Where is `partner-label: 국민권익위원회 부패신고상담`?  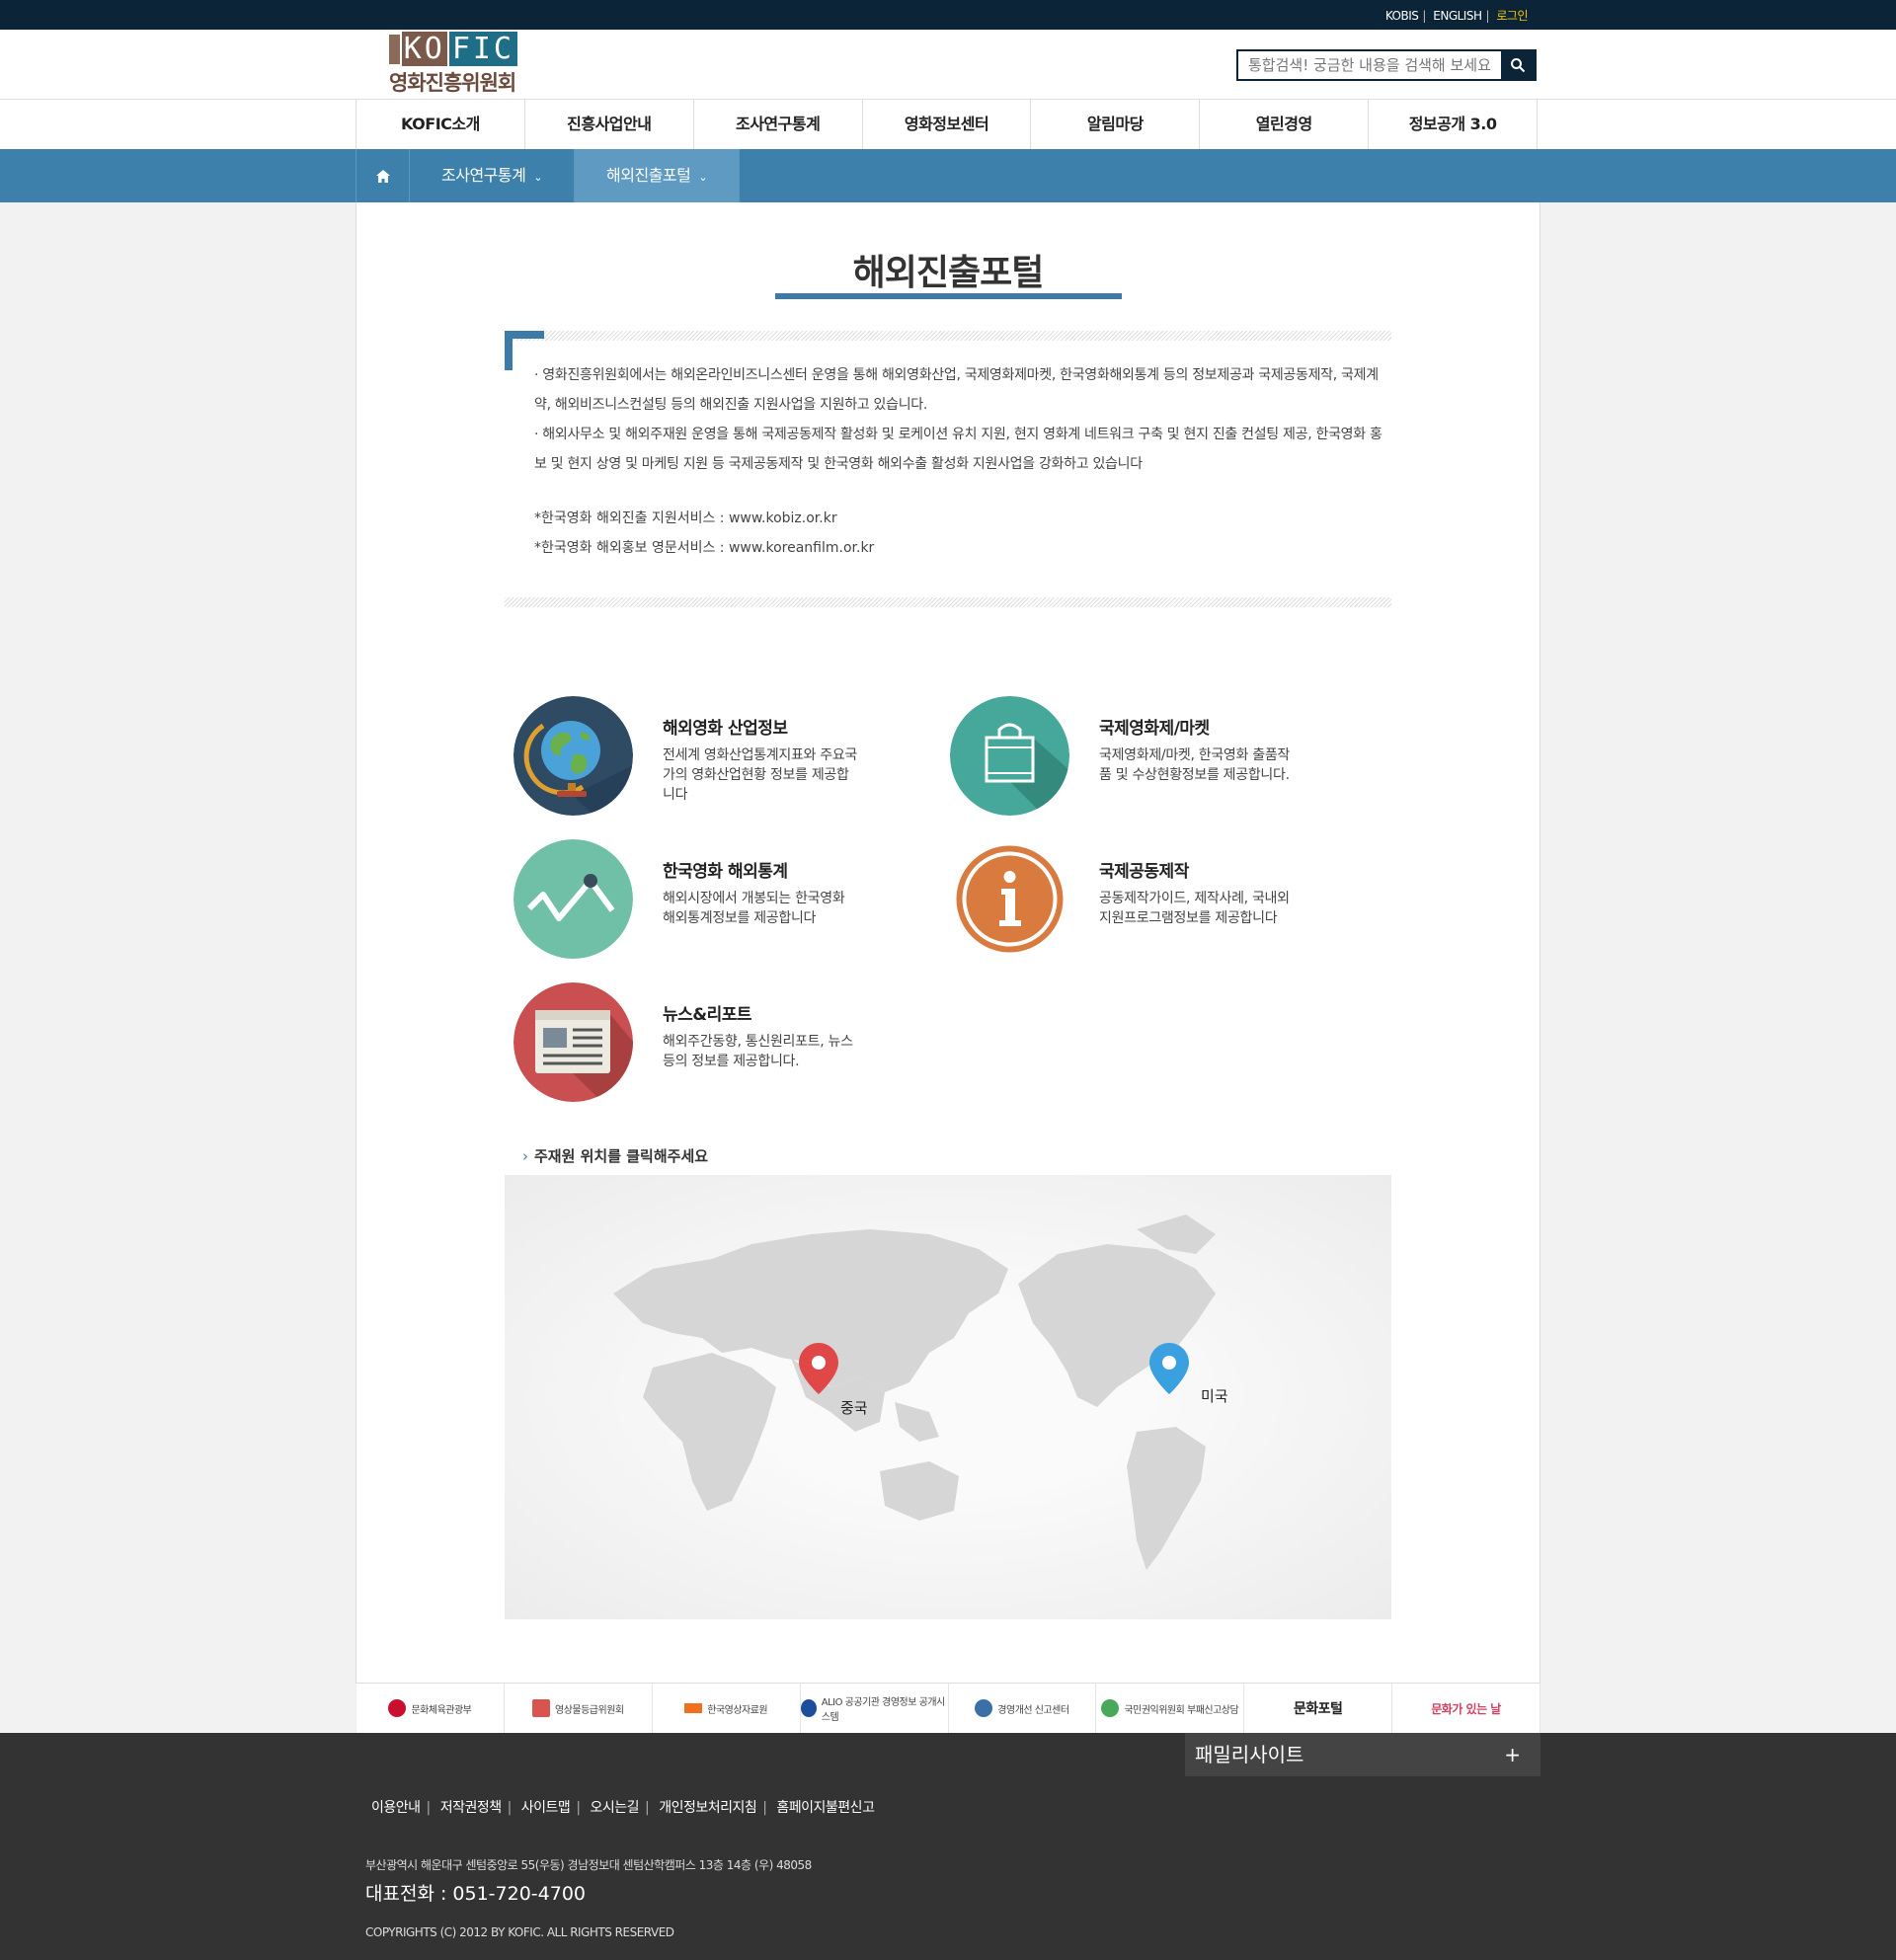 partner-label: 국민권익위원회 부패신고상담 is located at coordinates (1182, 1710).